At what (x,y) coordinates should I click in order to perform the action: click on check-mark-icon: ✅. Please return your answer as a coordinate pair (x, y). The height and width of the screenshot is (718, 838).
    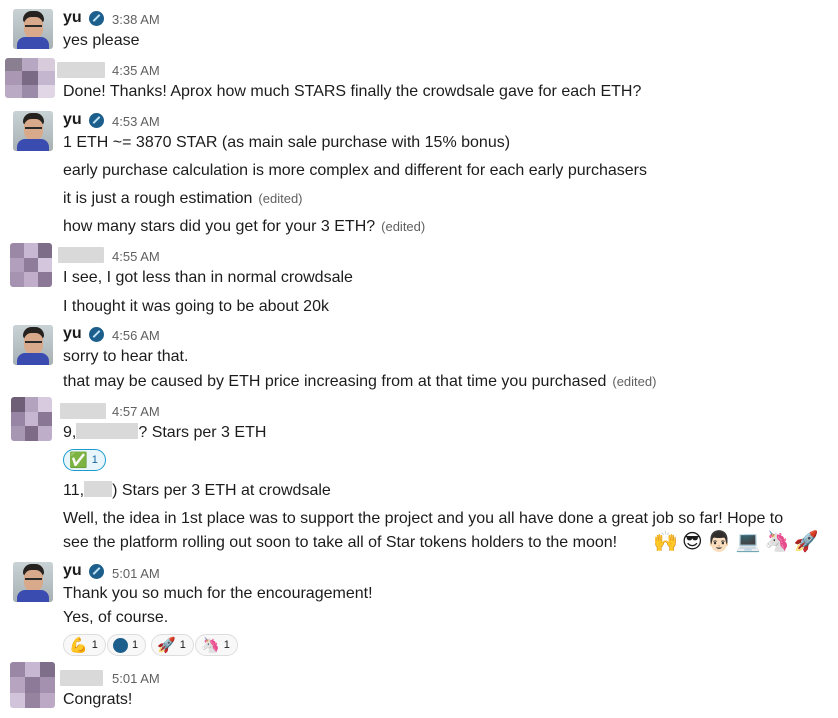
    Looking at the image, I should click on (78, 460).